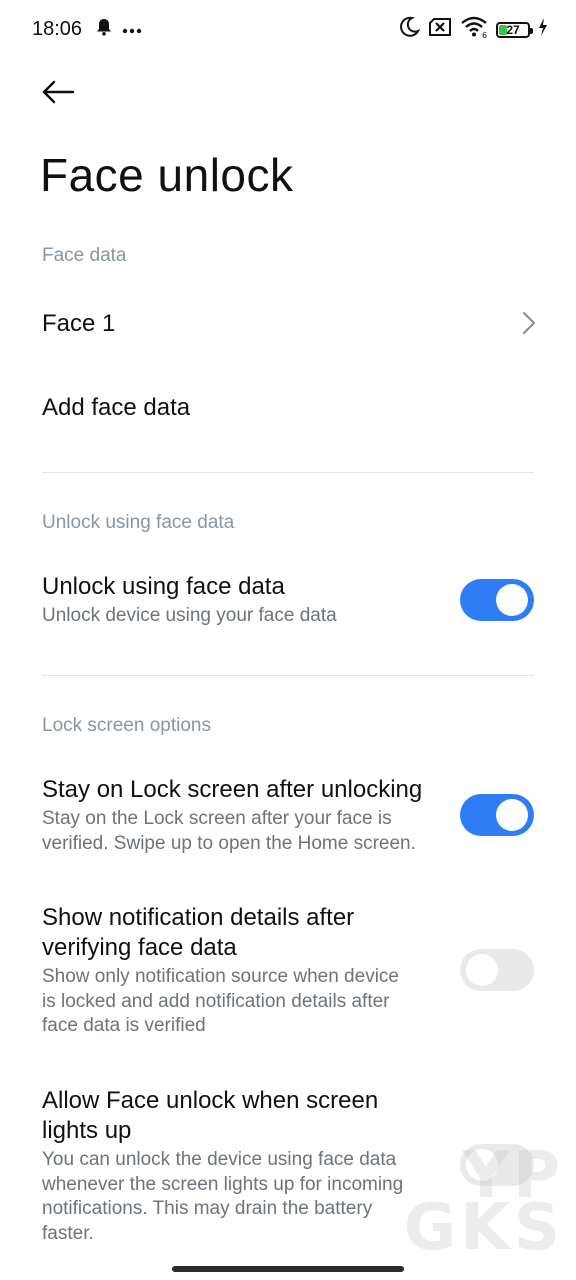  I want to click on svg-text: 6, so click(484, 34).